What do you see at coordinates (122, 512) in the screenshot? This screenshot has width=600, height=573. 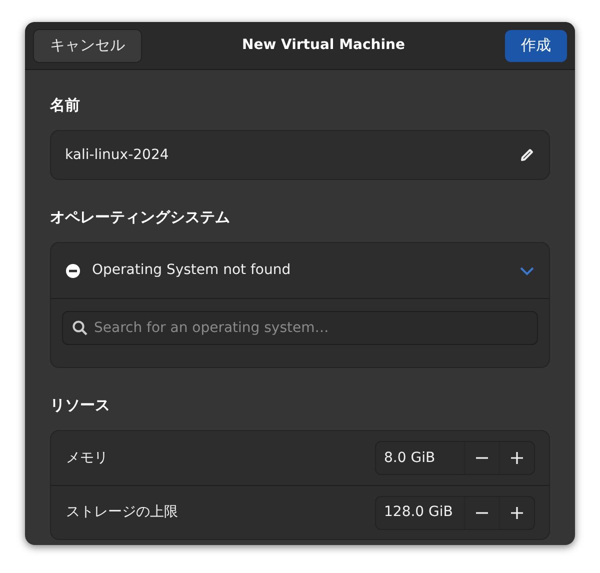 I see `resource-label: ストレージの上限` at bounding box center [122, 512].